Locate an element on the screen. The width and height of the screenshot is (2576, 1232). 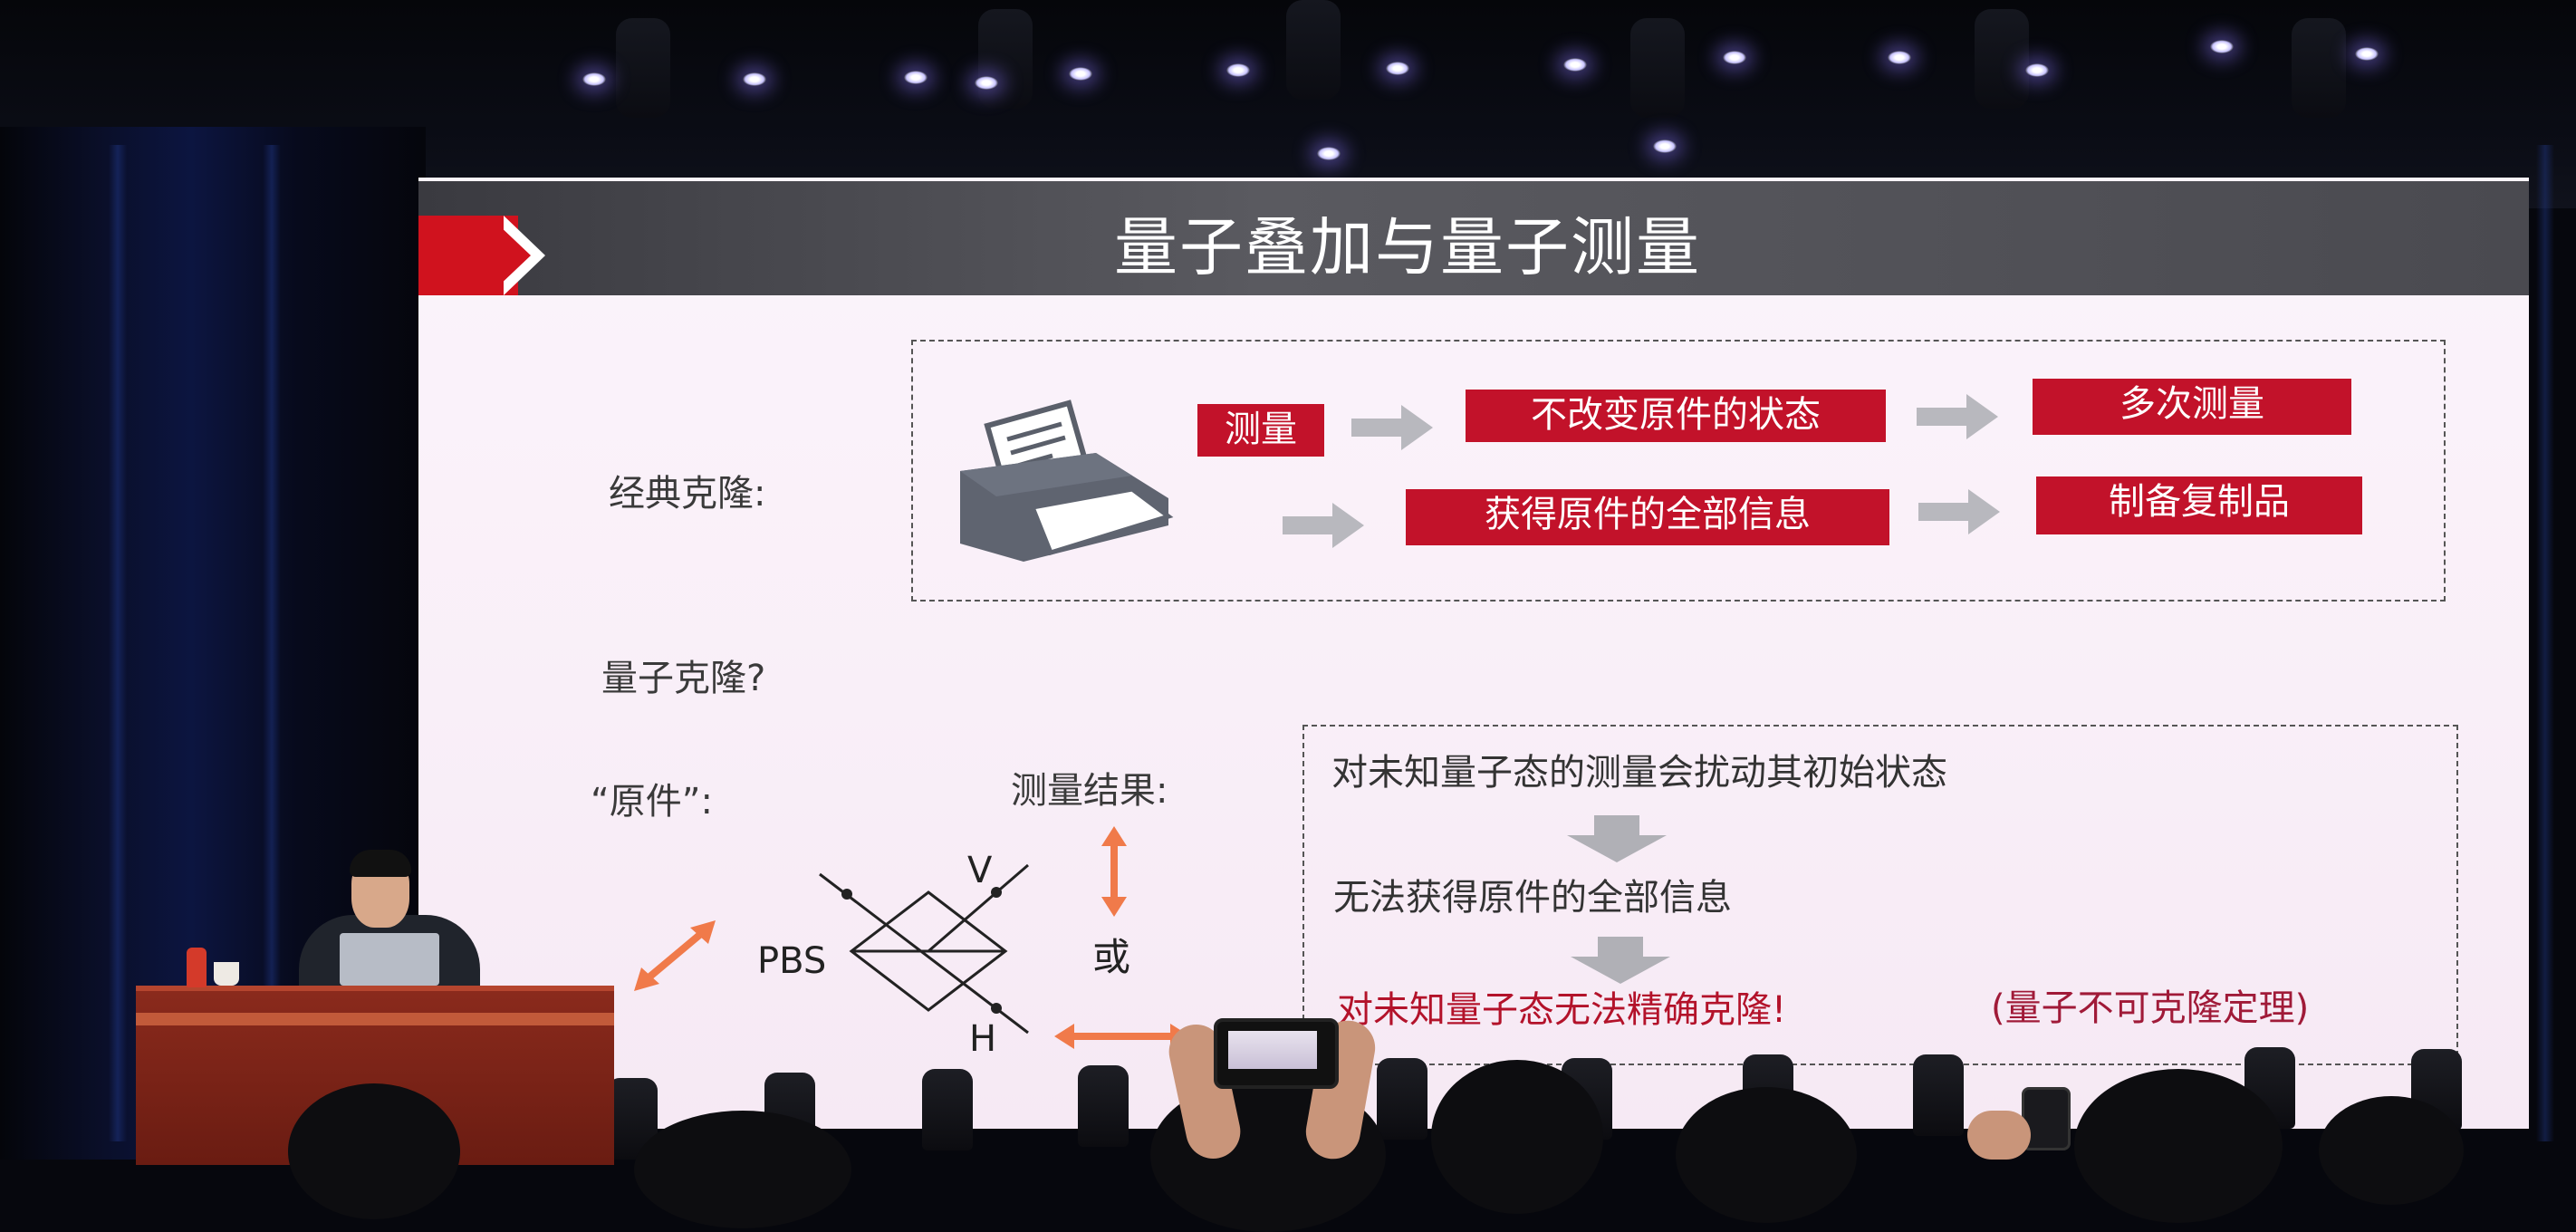
audience-hand is located at coordinates (1999, 1135).